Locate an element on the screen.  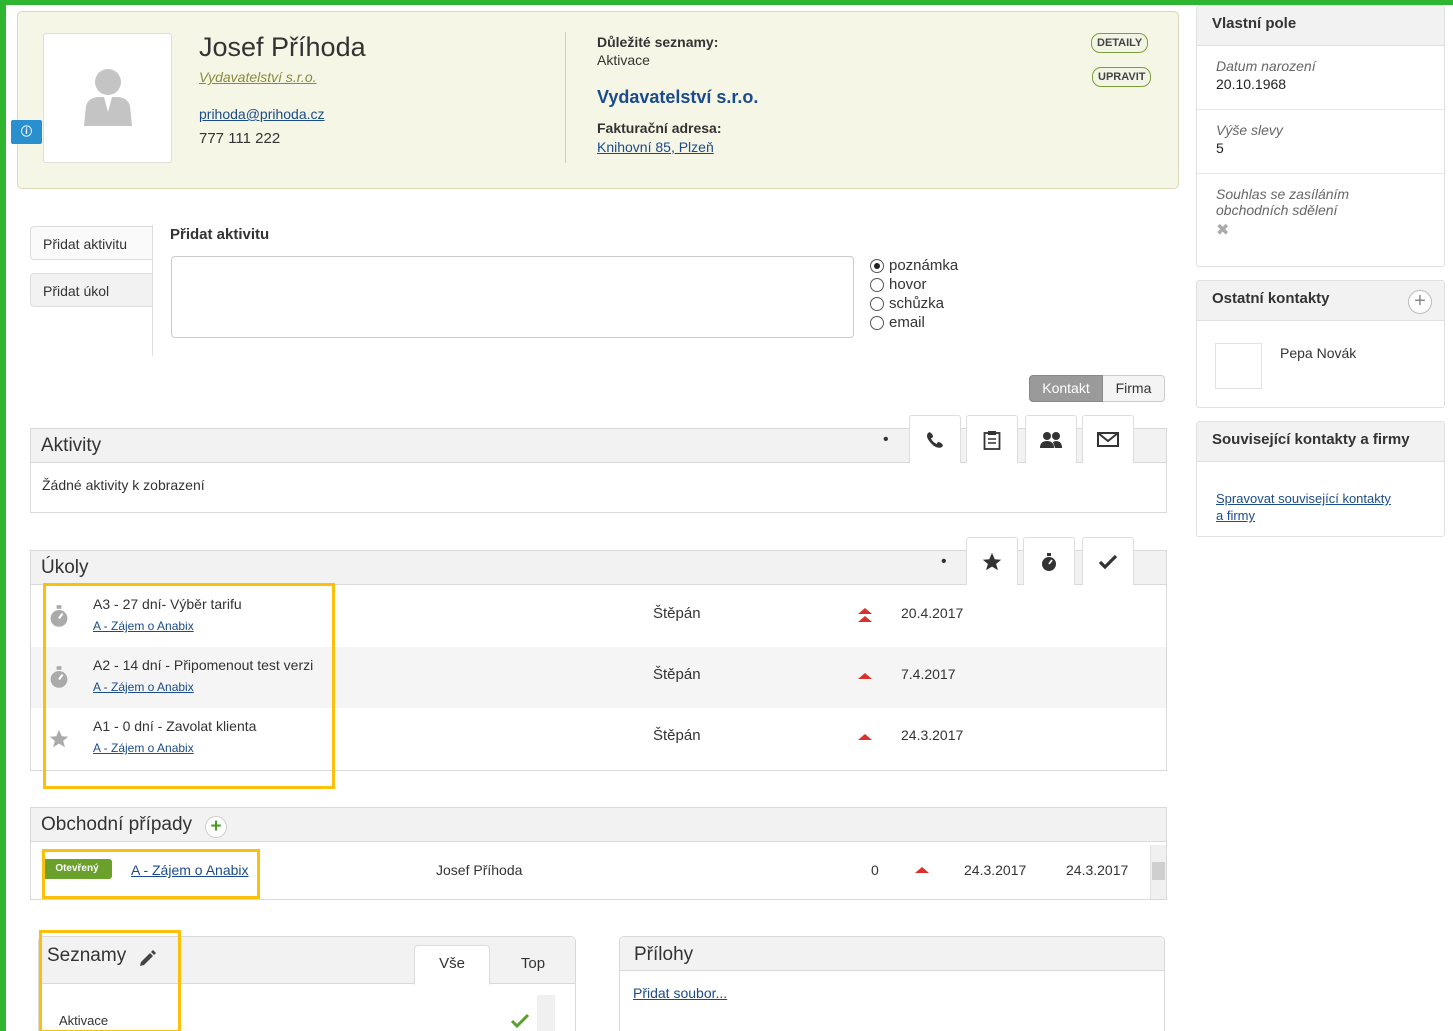
envelope-icon is located at coordinates (1108, 439).